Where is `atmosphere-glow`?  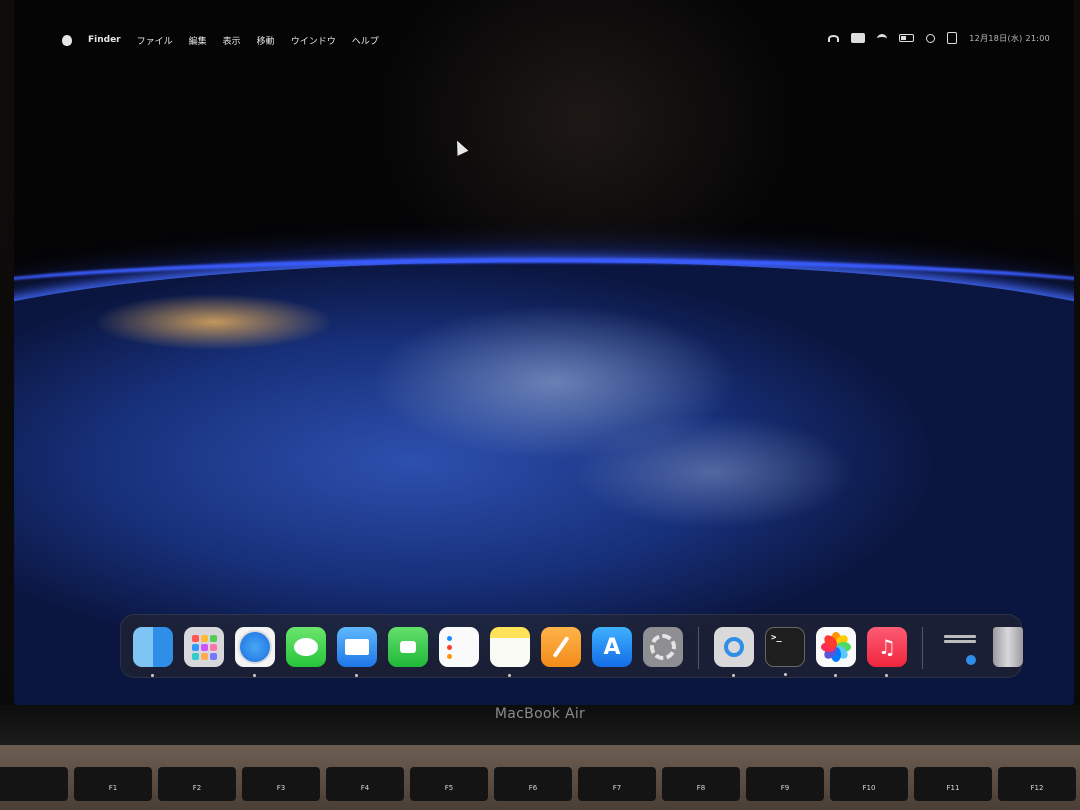
atmosphere-glow is located at coordinates (544, 280).